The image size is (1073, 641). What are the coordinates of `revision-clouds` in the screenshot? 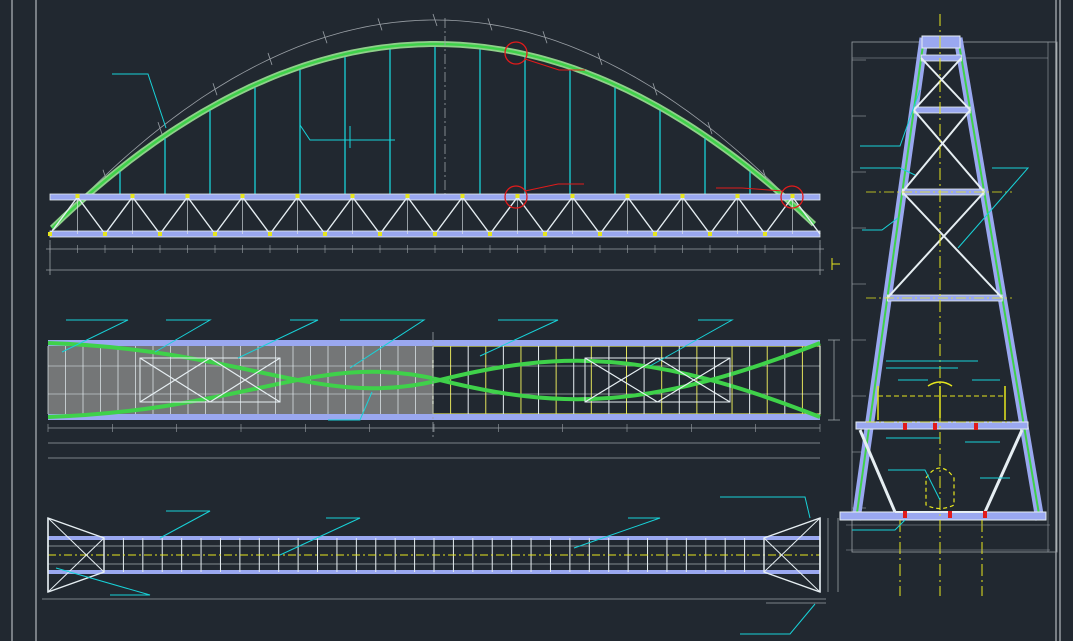 It's located at (654, 125).